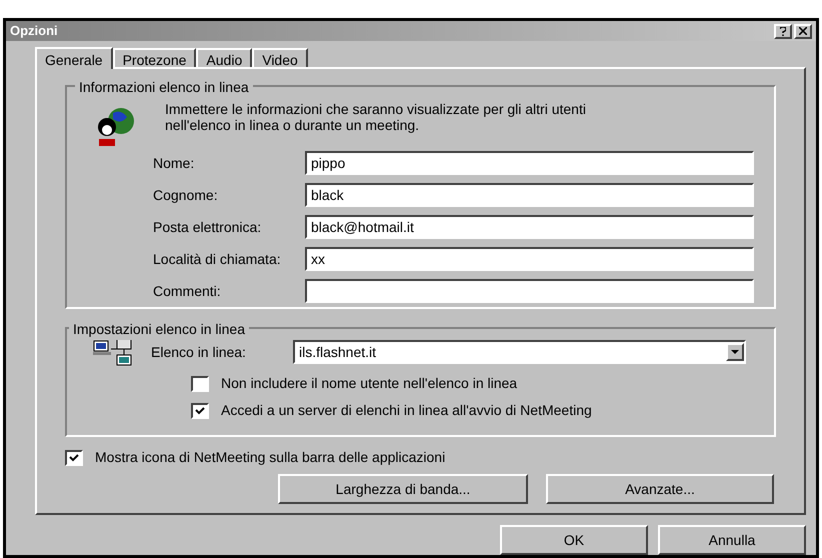 The image size is (822, 558). I want to click on field-label: Commenti:, so click(187, 291).